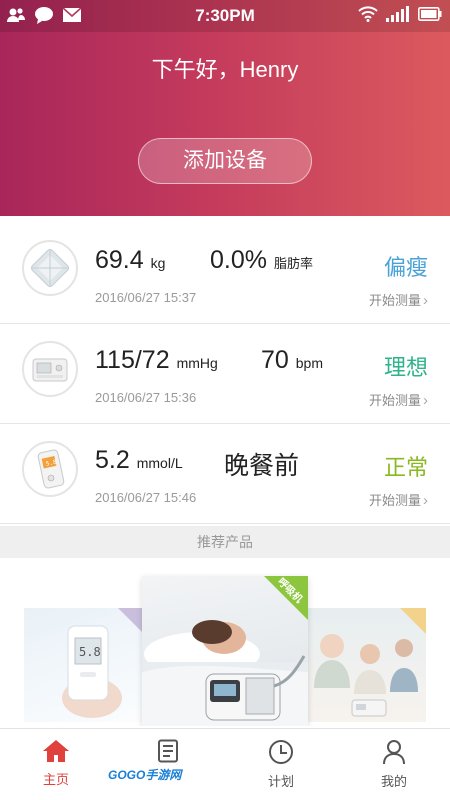  What do you see at coordinates (309, 363) in the screenshot?
I see `pulse-unit: bpm` at bounding box center [309, 363].